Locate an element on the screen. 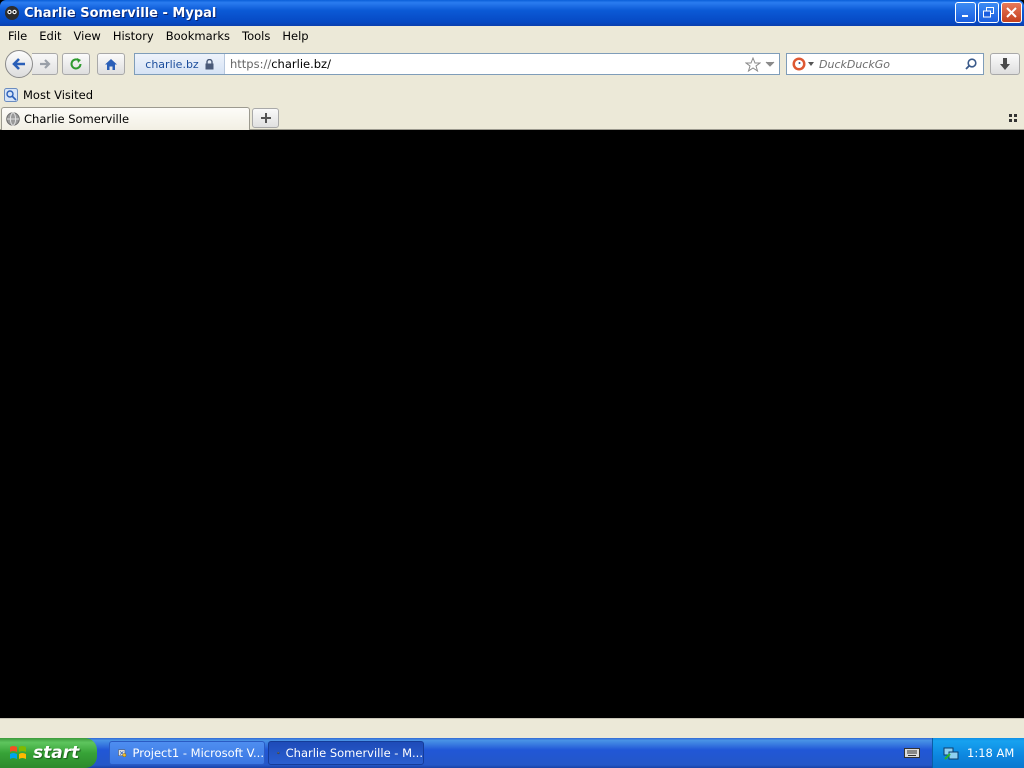 The height and width of the screenshot is (768, 1024). download-arrow-icon is located at coordinates (1005, 64).